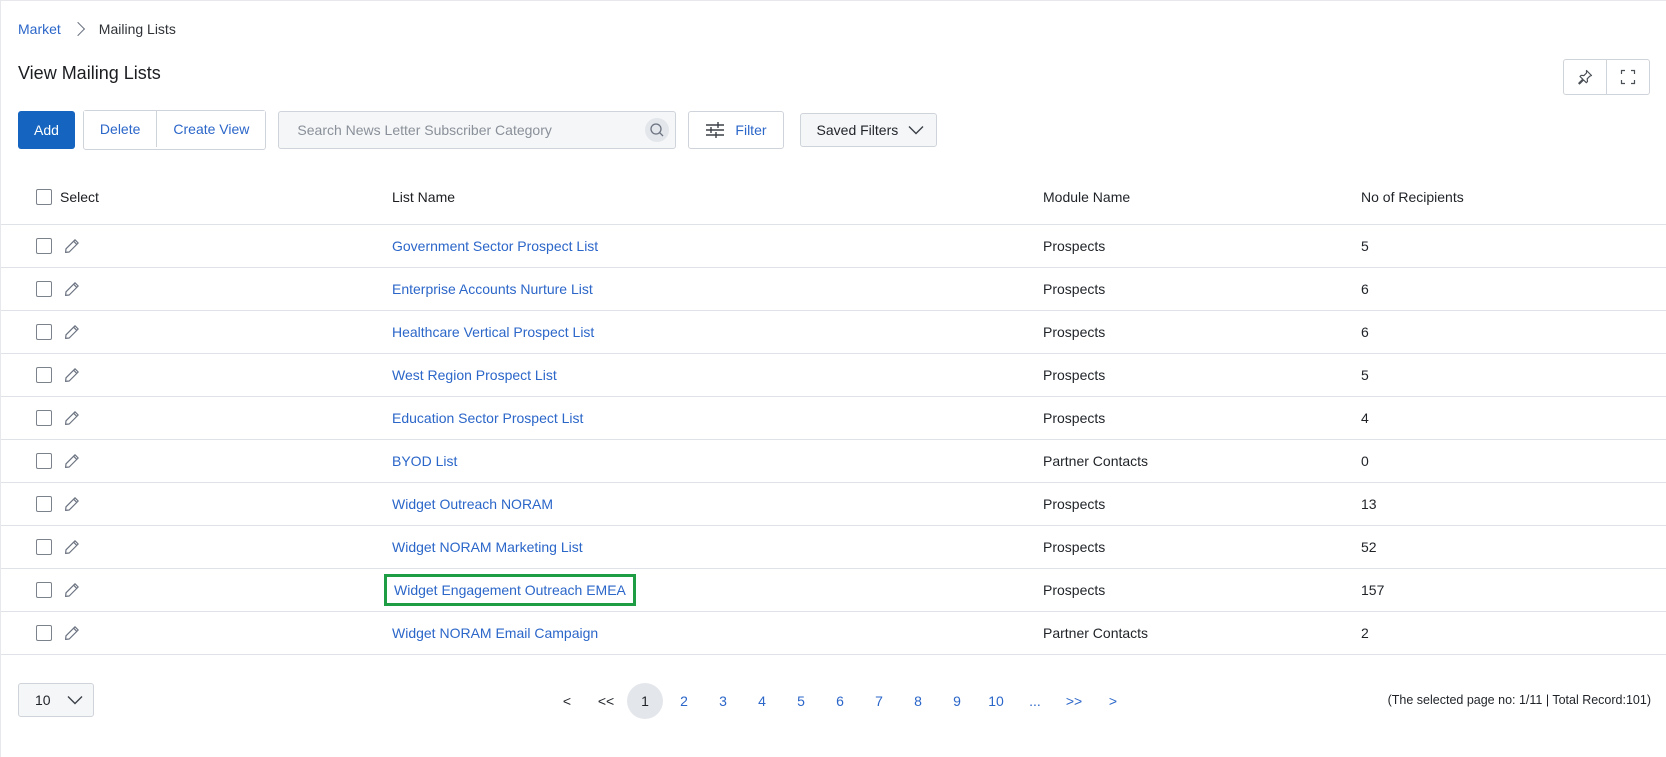  Describe the element at coordinates (723, 701) in the screenshot. I see `pager-page-3: 3` at that location.